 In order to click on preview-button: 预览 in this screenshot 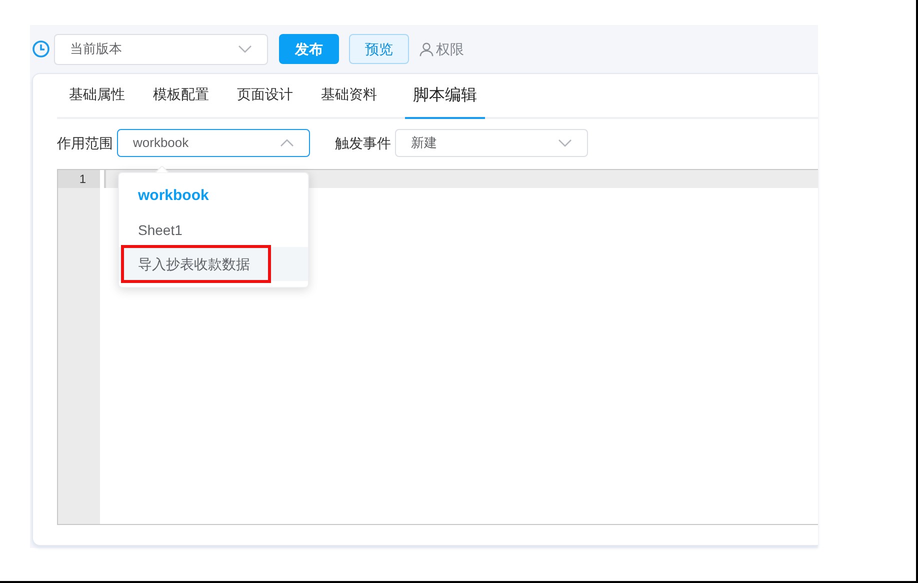, I will do `click(379, 49)`.